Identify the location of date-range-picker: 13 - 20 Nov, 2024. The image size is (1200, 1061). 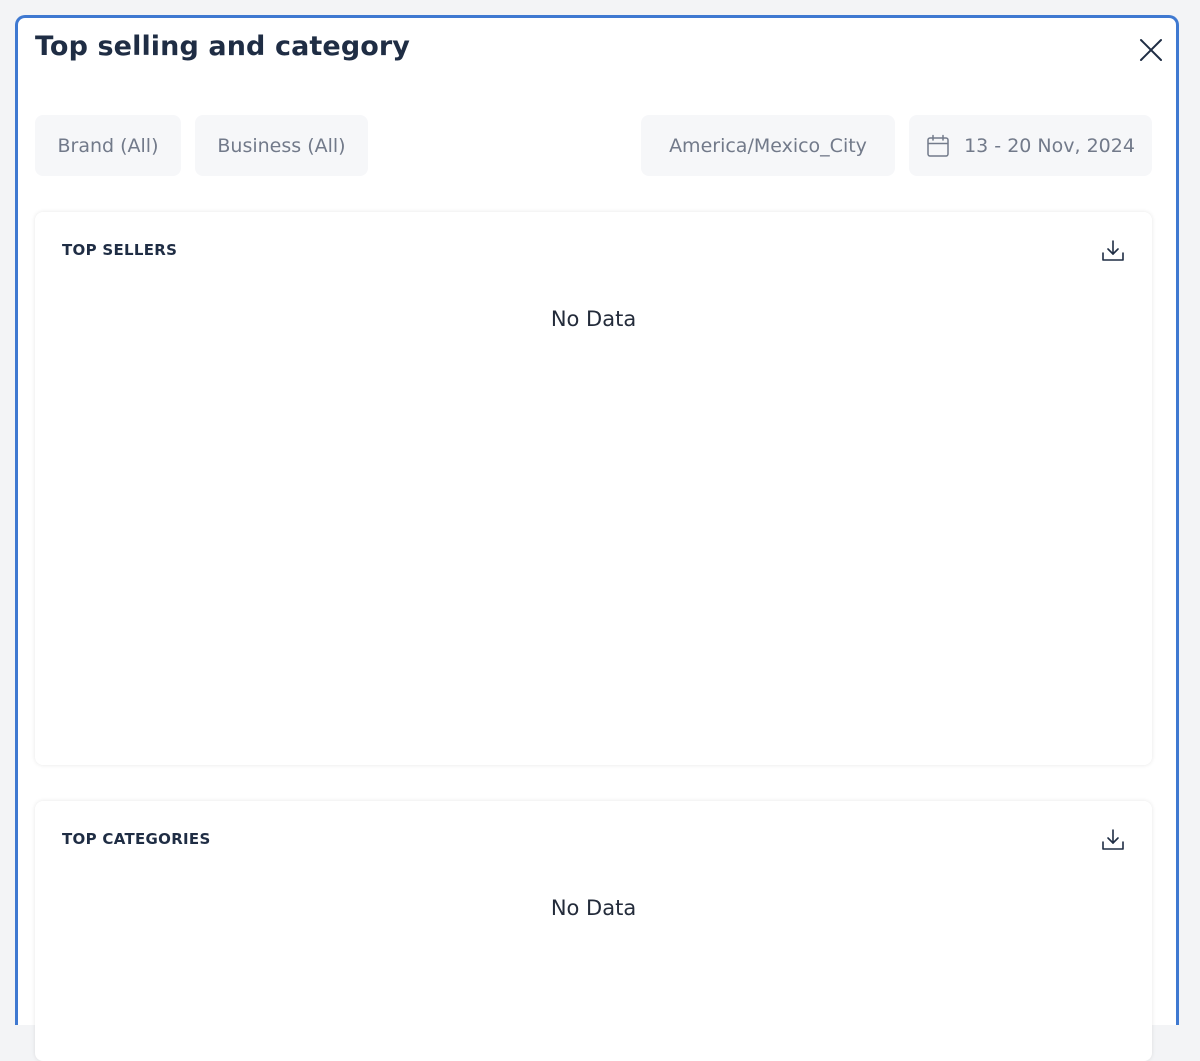
(1030, 145).